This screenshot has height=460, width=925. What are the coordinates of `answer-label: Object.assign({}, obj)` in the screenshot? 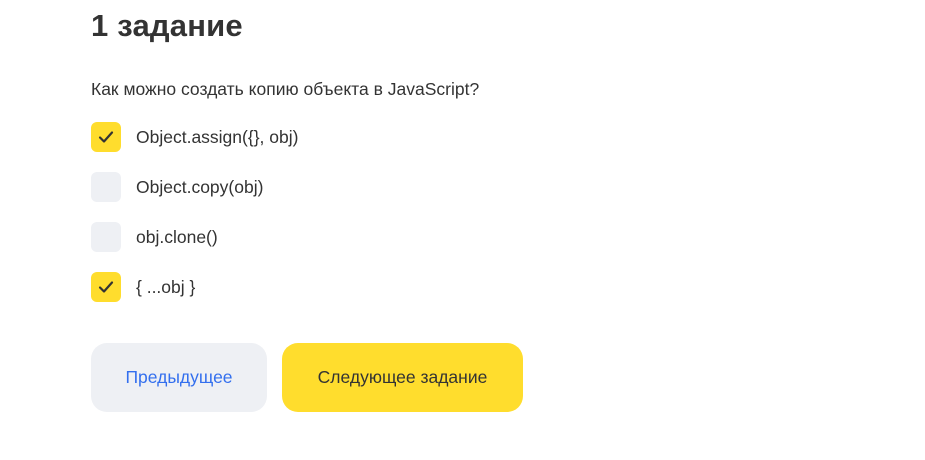 It's located at (217, 137).